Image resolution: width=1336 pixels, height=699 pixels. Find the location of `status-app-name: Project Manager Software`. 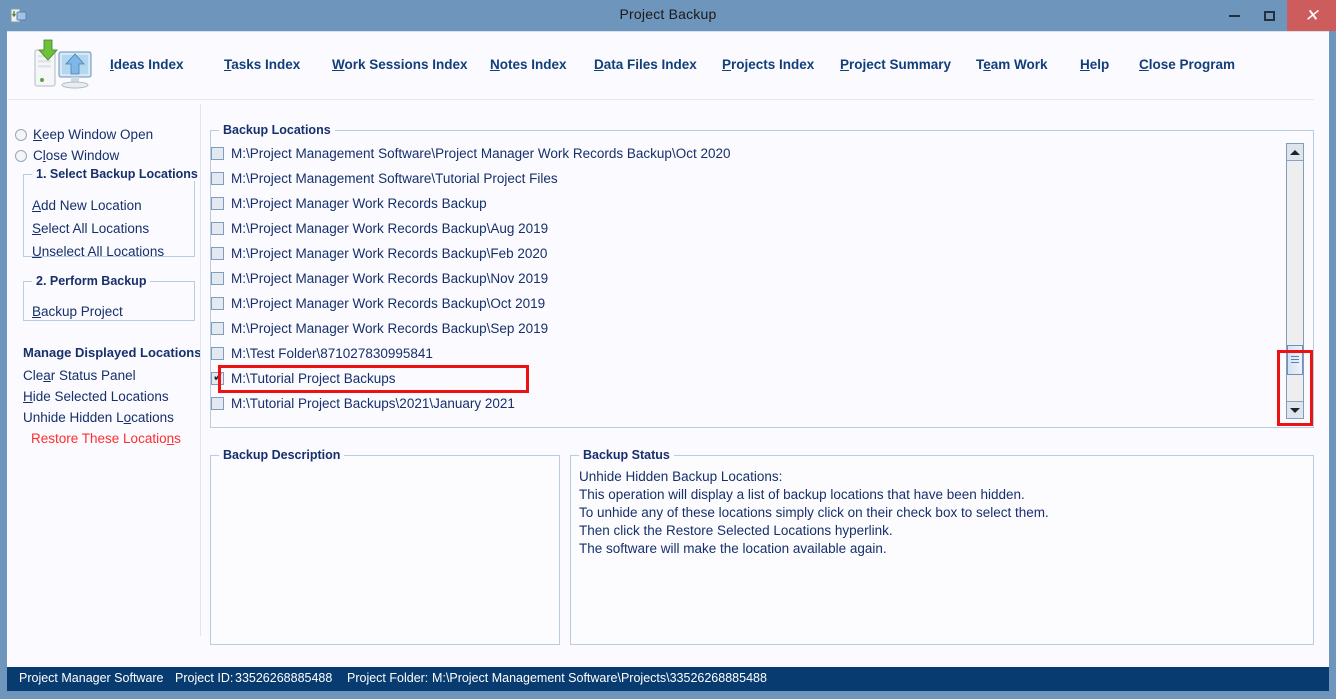

status-app-name: Project Manager Software is located at coordinates (91, 678).